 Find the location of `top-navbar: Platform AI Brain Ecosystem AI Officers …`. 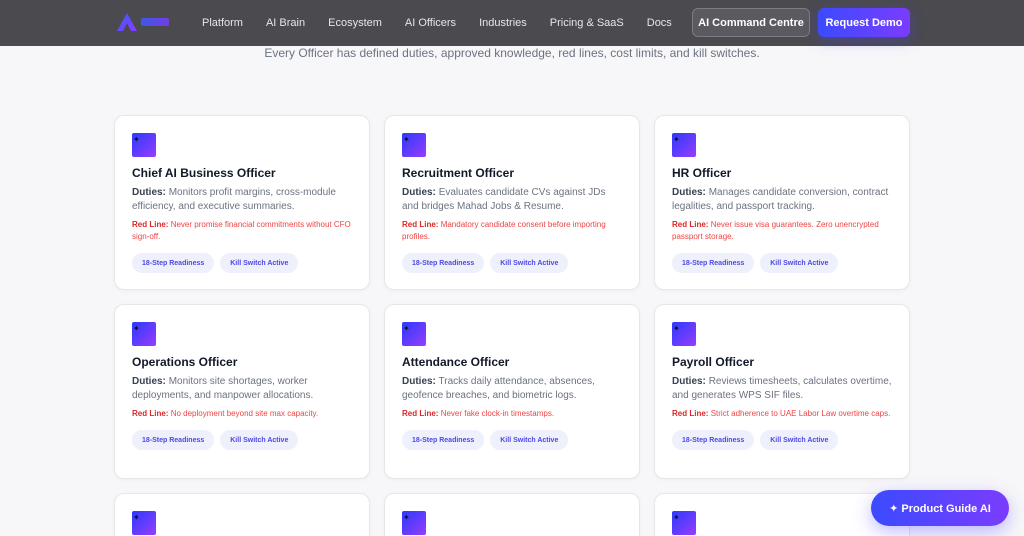

top-navbar: Platform AI Brain Ecosystem AI Officers … is located at coordinates (512, 23).